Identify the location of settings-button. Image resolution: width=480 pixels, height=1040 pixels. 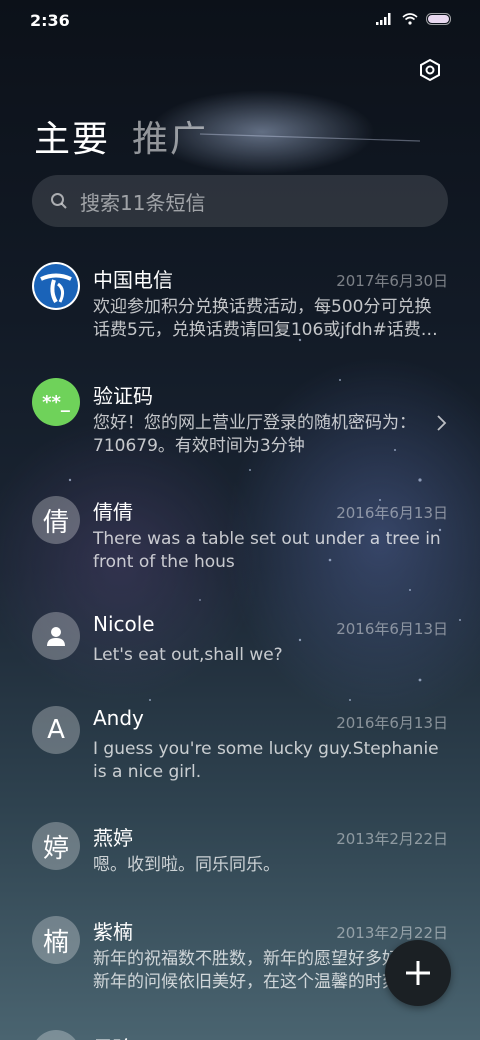
(430, 70).